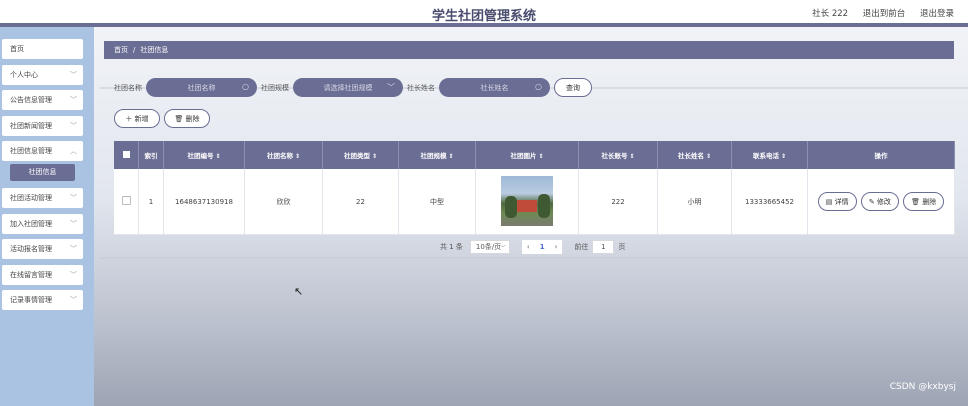 This screenshot has width=968, height=406. I want to click on pagination: 共 1 条 10条/页 ﹀ ‹ 1 › 前往 1 页, so click(532, 247).